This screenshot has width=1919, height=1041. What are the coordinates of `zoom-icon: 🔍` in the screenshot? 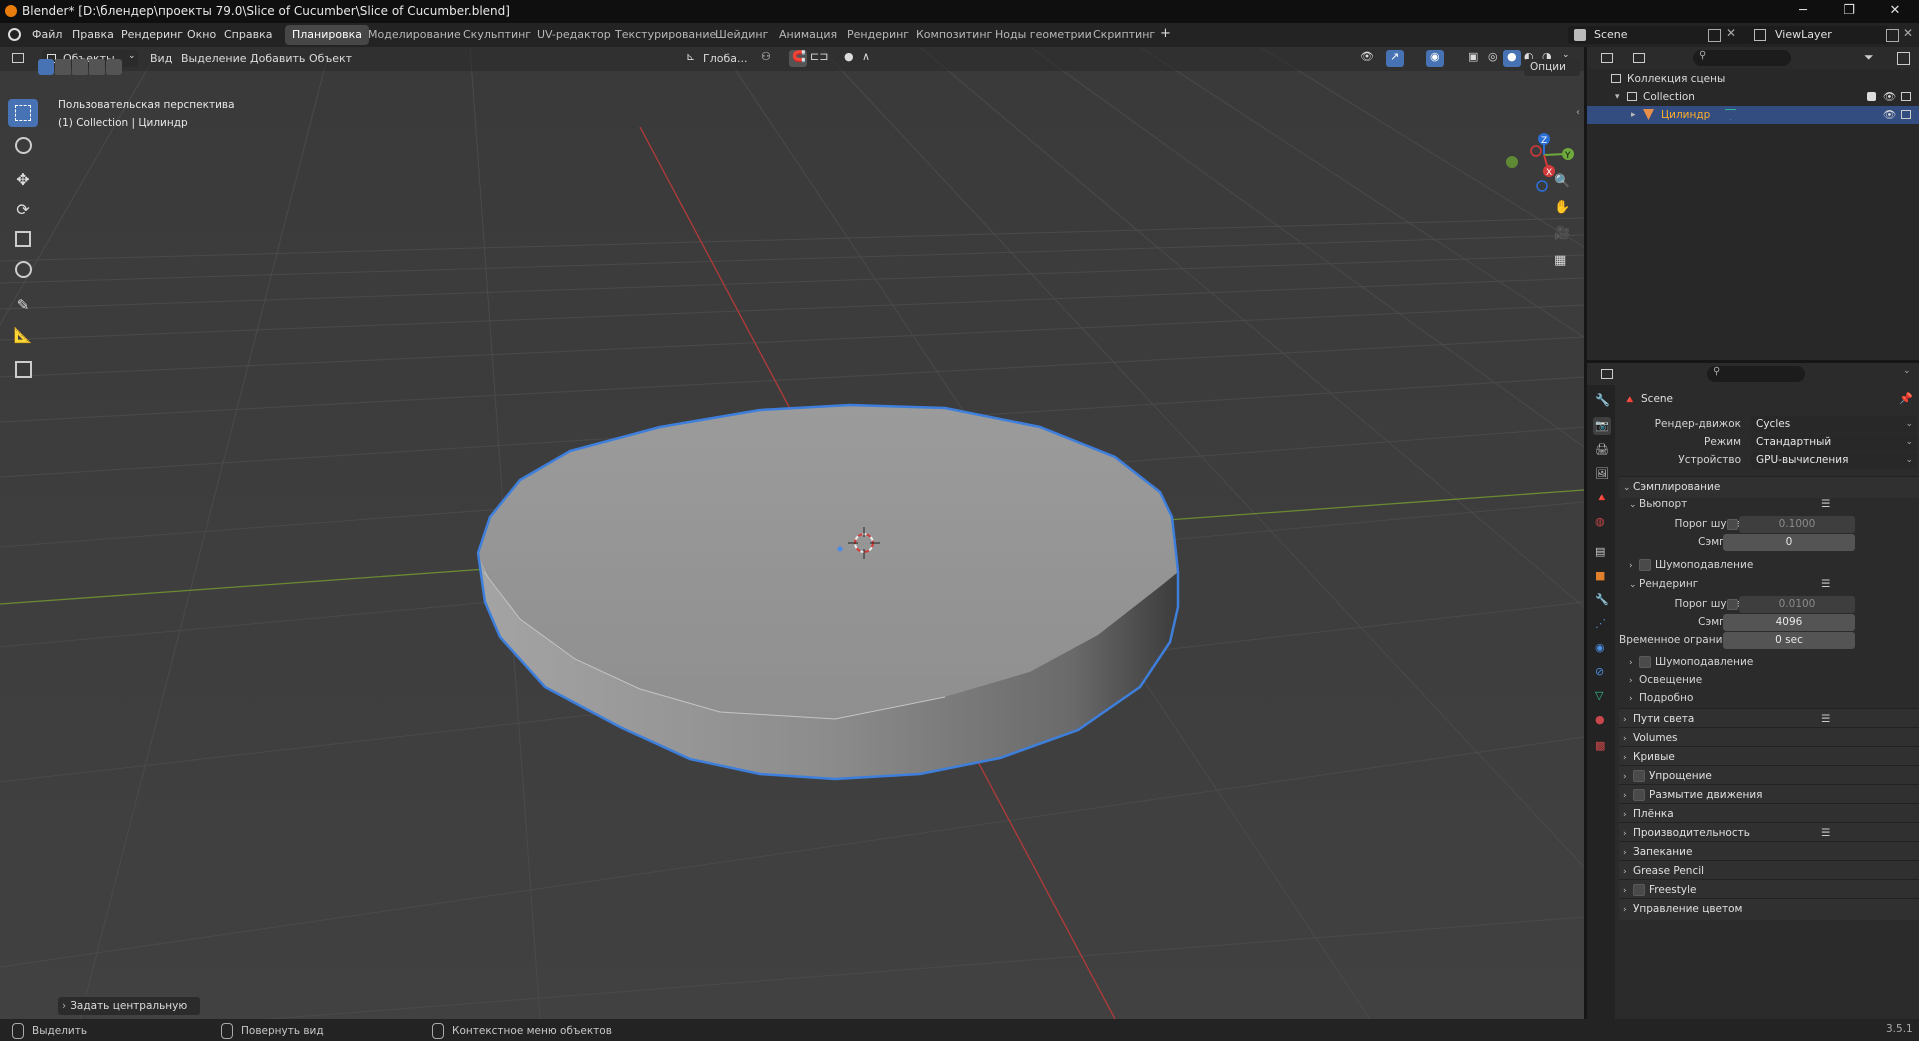 It's located at (1562, 182).